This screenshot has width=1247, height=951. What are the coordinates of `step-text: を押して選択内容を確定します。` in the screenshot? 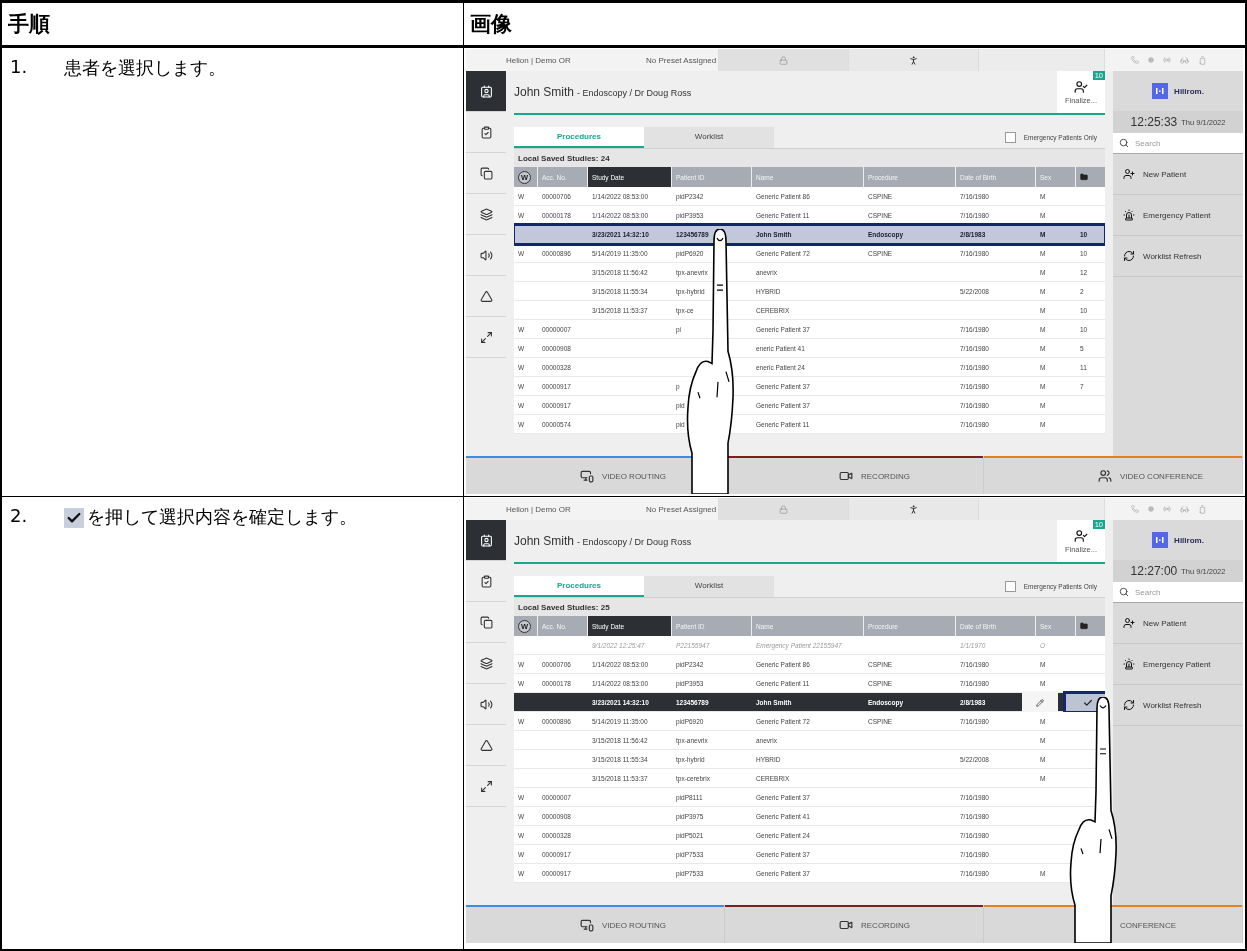 It's located at (210, 517).